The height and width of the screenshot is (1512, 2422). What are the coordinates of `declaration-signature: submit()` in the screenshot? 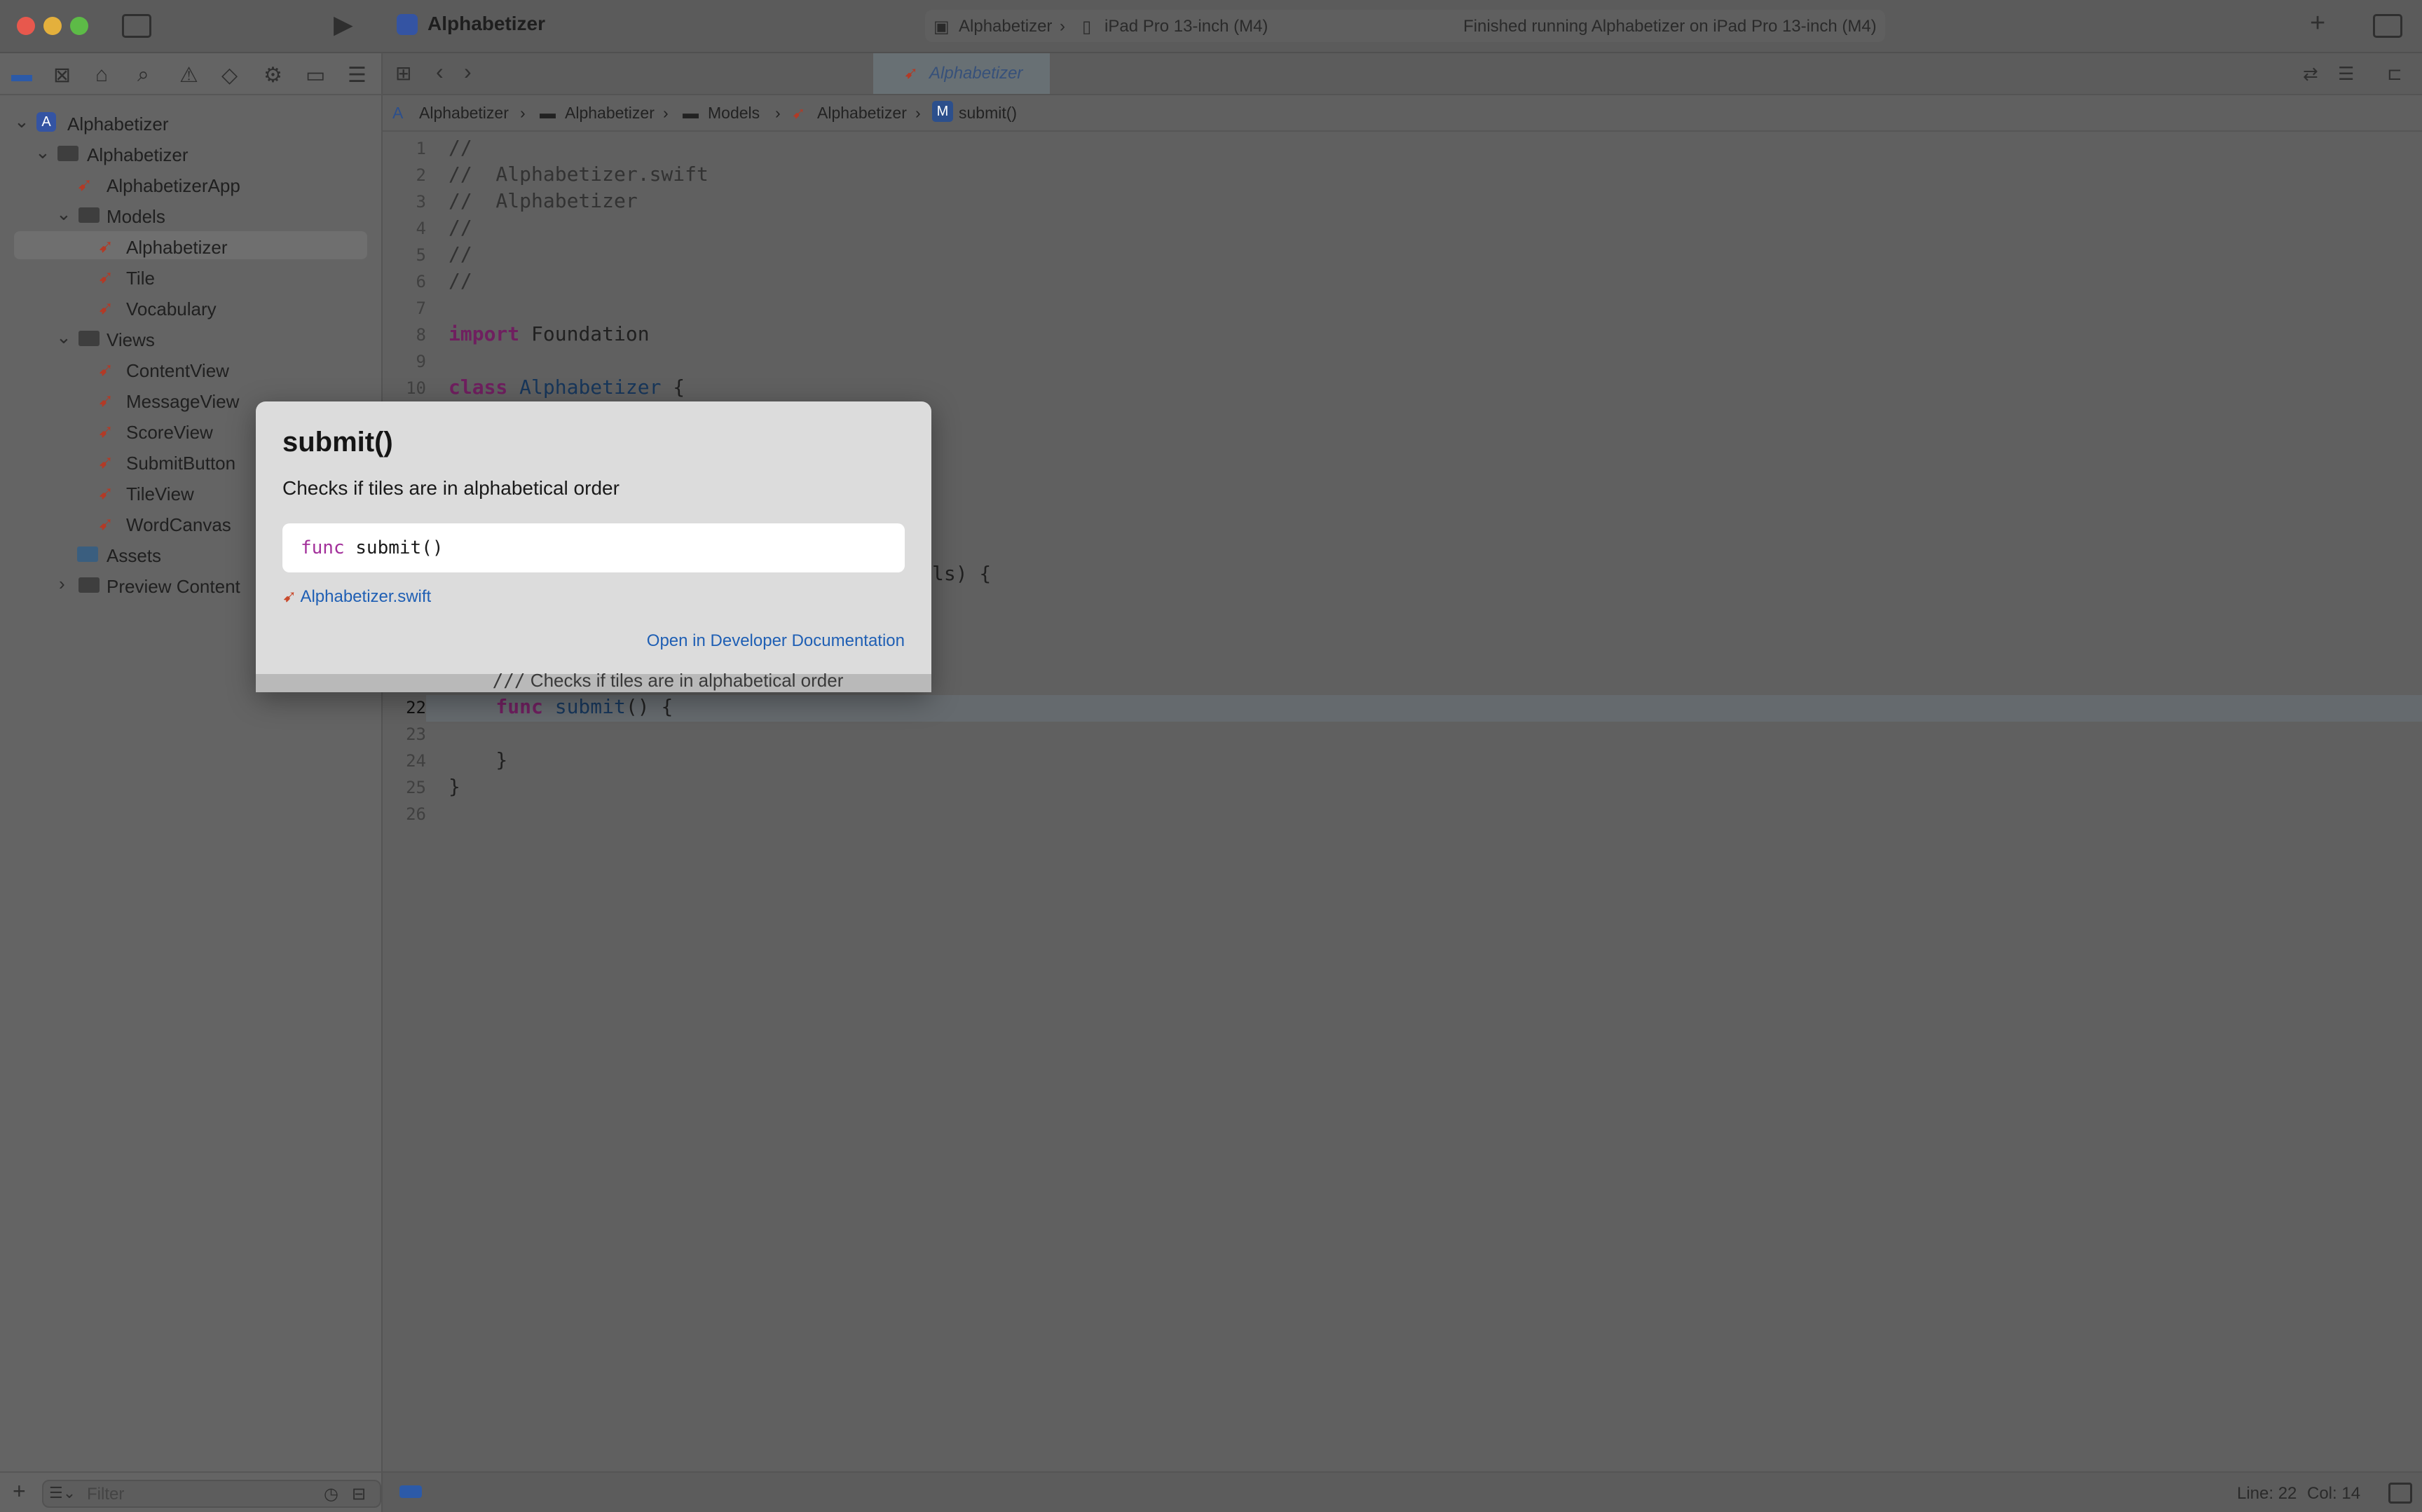 It's located at (394, 547).